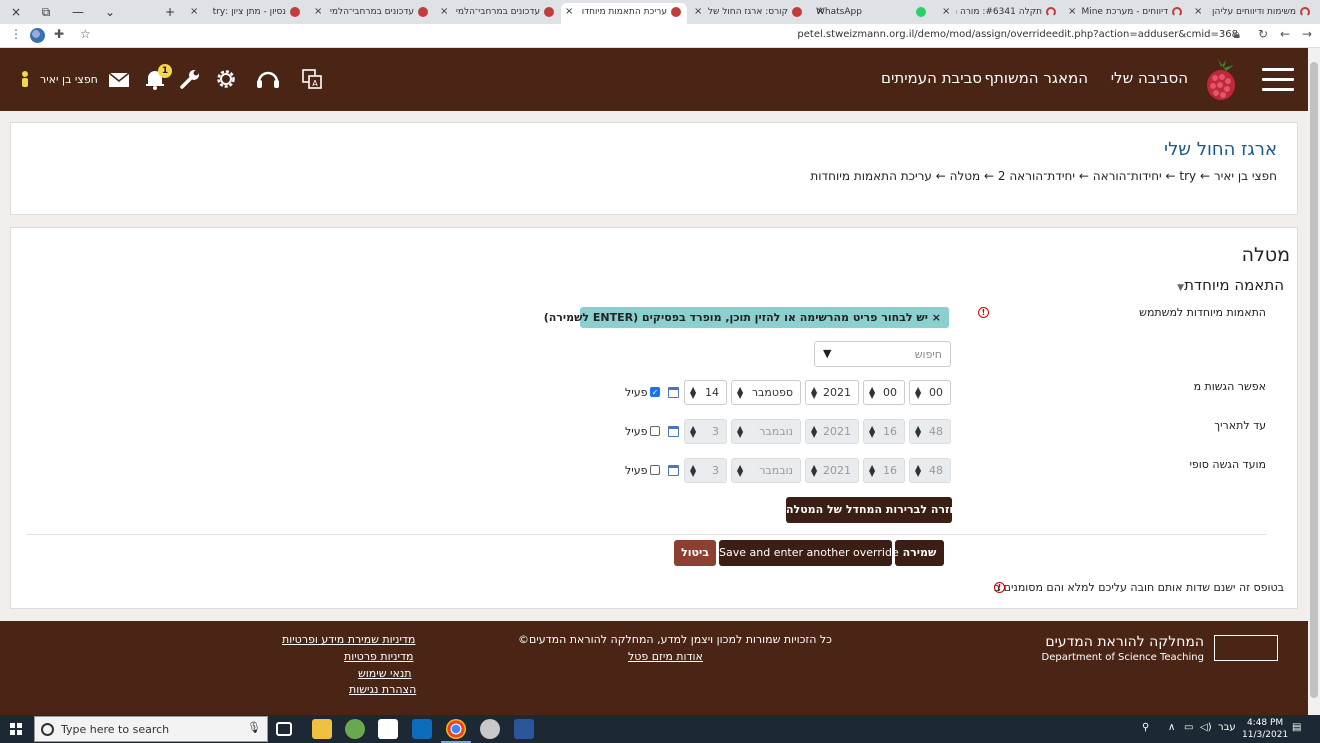  I want to click on due-date-minute-select: 48 ▲ ▼, so click(930, 431).